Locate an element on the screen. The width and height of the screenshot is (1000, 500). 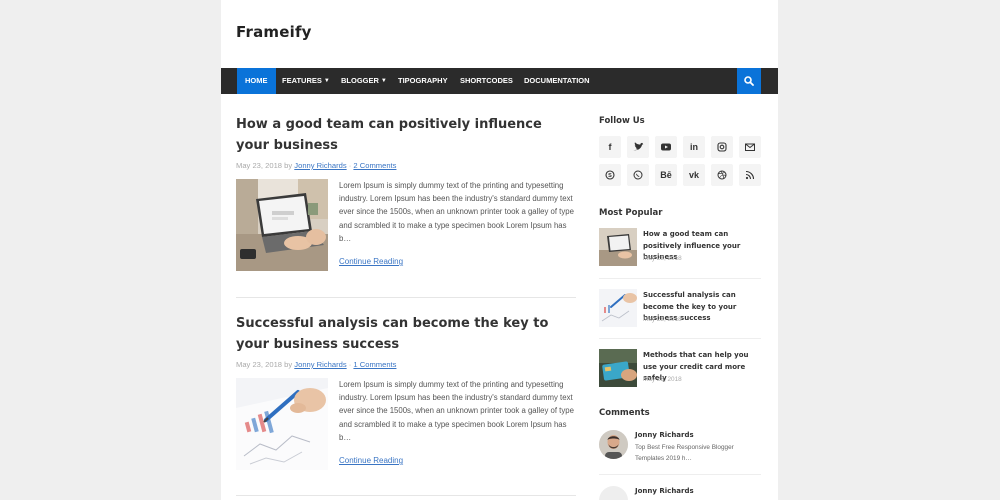
nav-shortcodes: SHORTCODES is located at coordinates (486, 81).